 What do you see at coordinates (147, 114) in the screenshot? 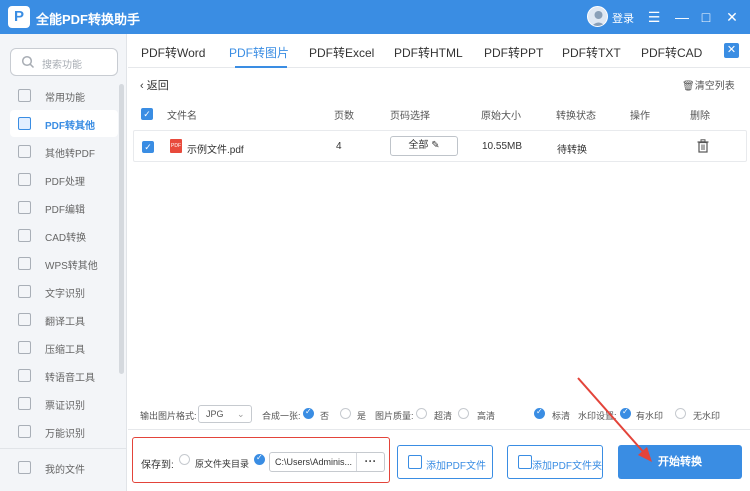
I see `select-all-checkbox: ✓` at bounding box center [147, 114].